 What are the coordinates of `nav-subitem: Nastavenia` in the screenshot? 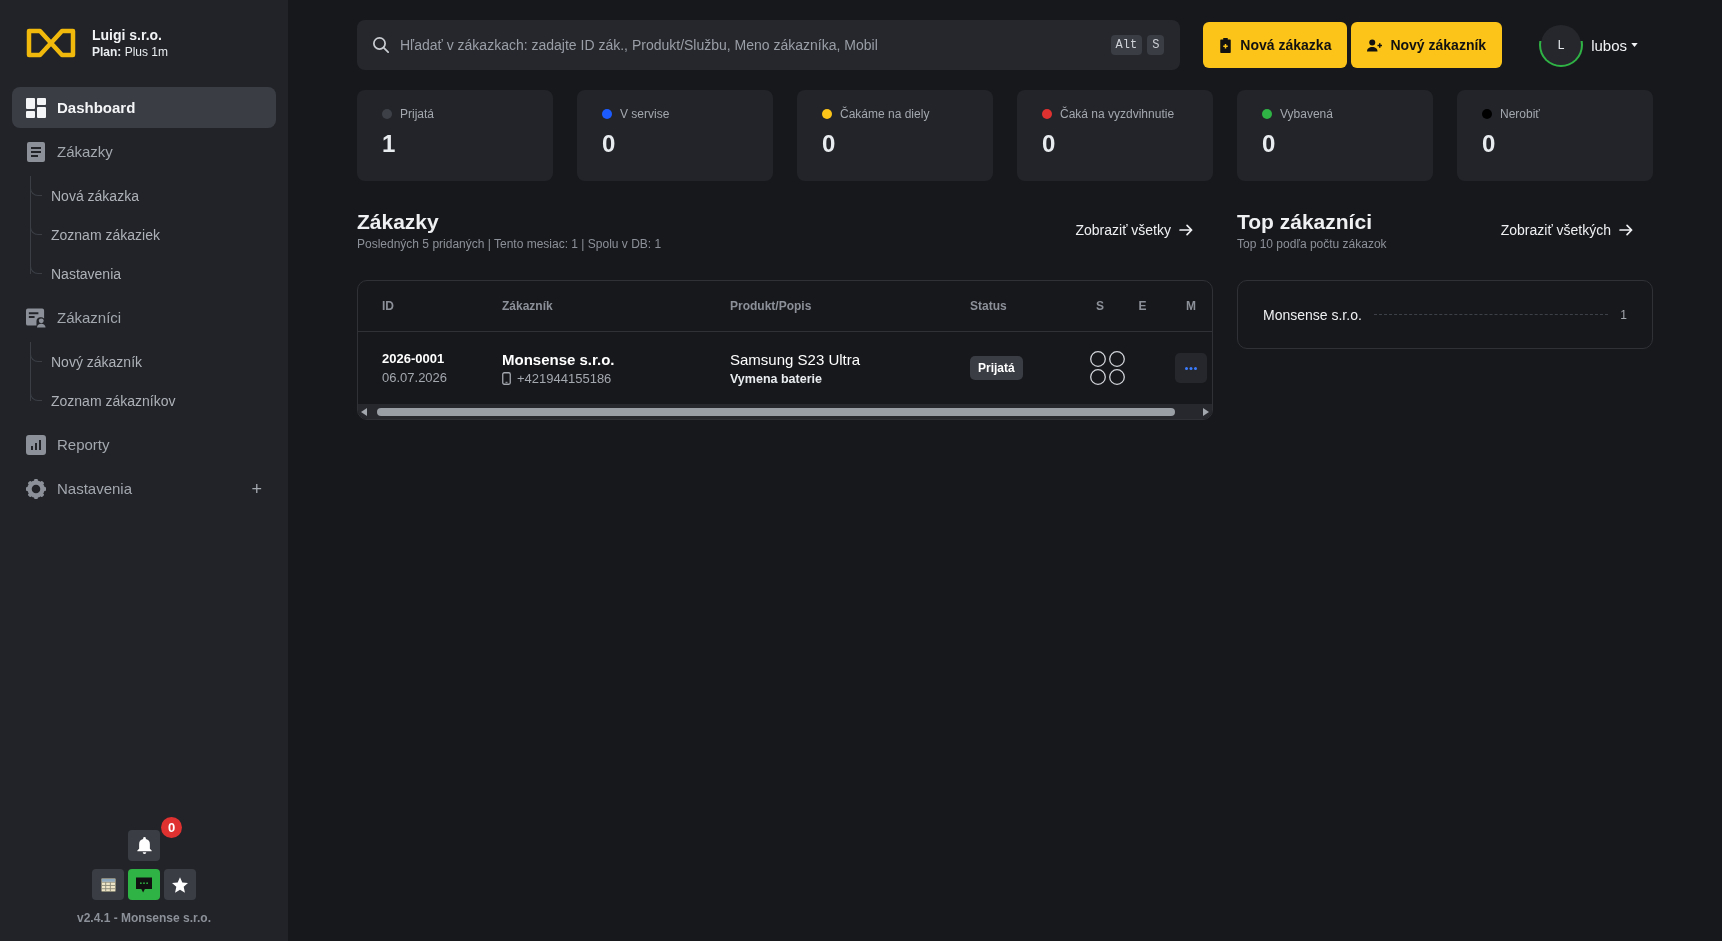 It's located at (86, 273).